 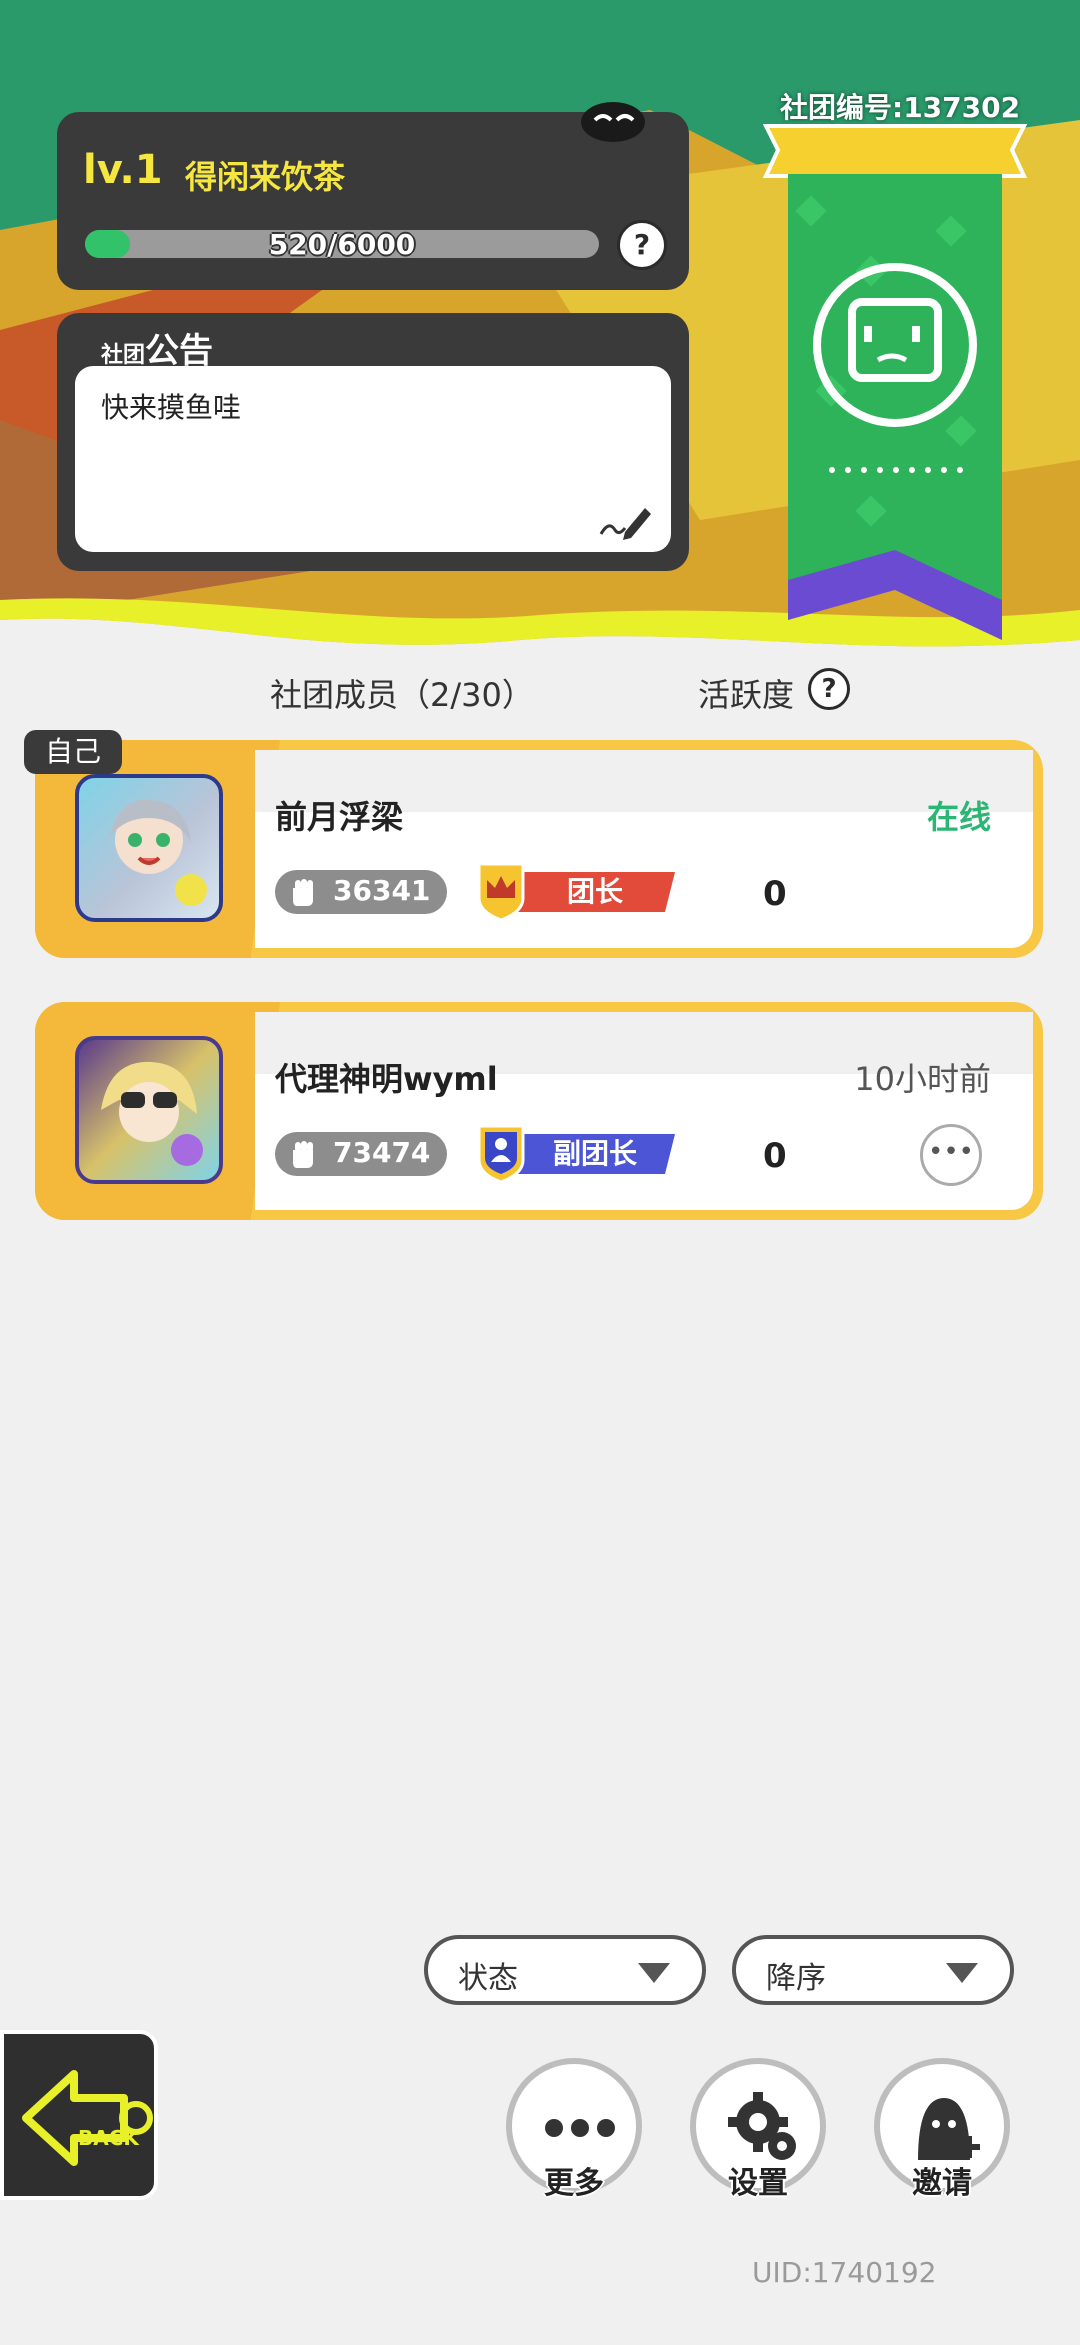 I want to click on role-badge: 副团长, so click(x=575, y=1153).